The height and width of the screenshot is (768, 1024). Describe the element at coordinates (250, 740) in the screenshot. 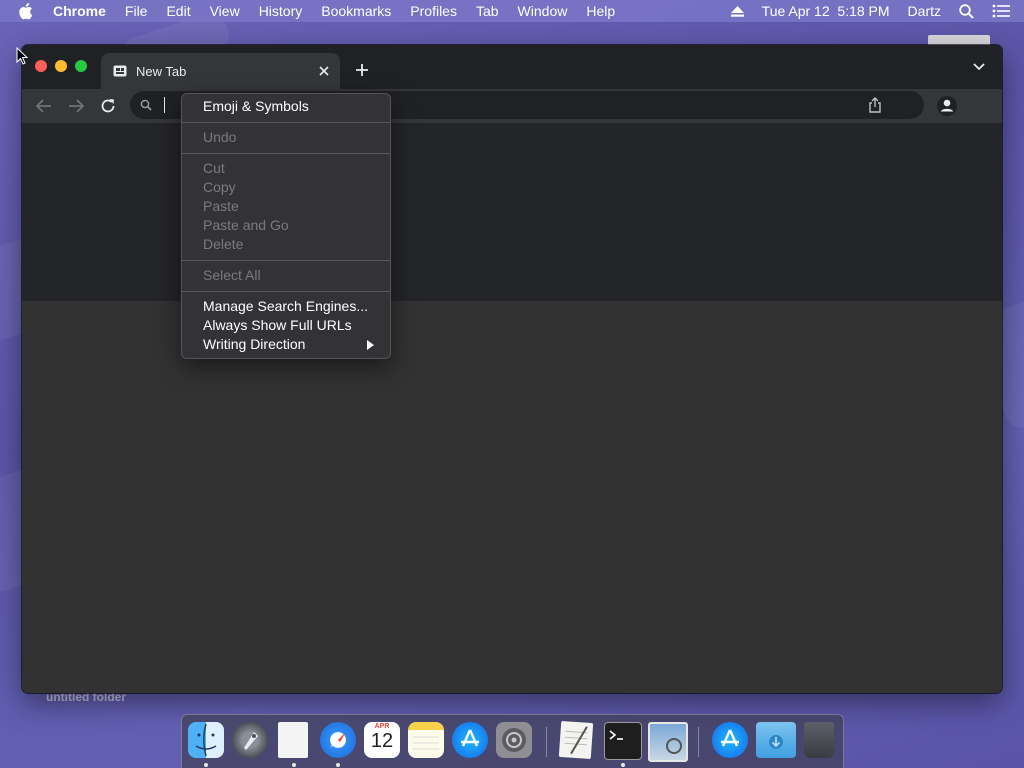

I see `launchpad-icon` at that location.